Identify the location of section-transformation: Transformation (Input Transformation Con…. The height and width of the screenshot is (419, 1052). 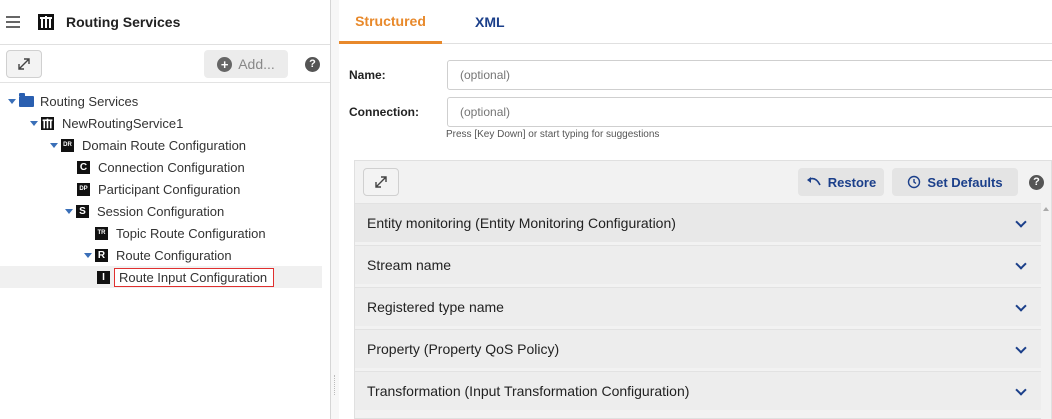
(703, 390).